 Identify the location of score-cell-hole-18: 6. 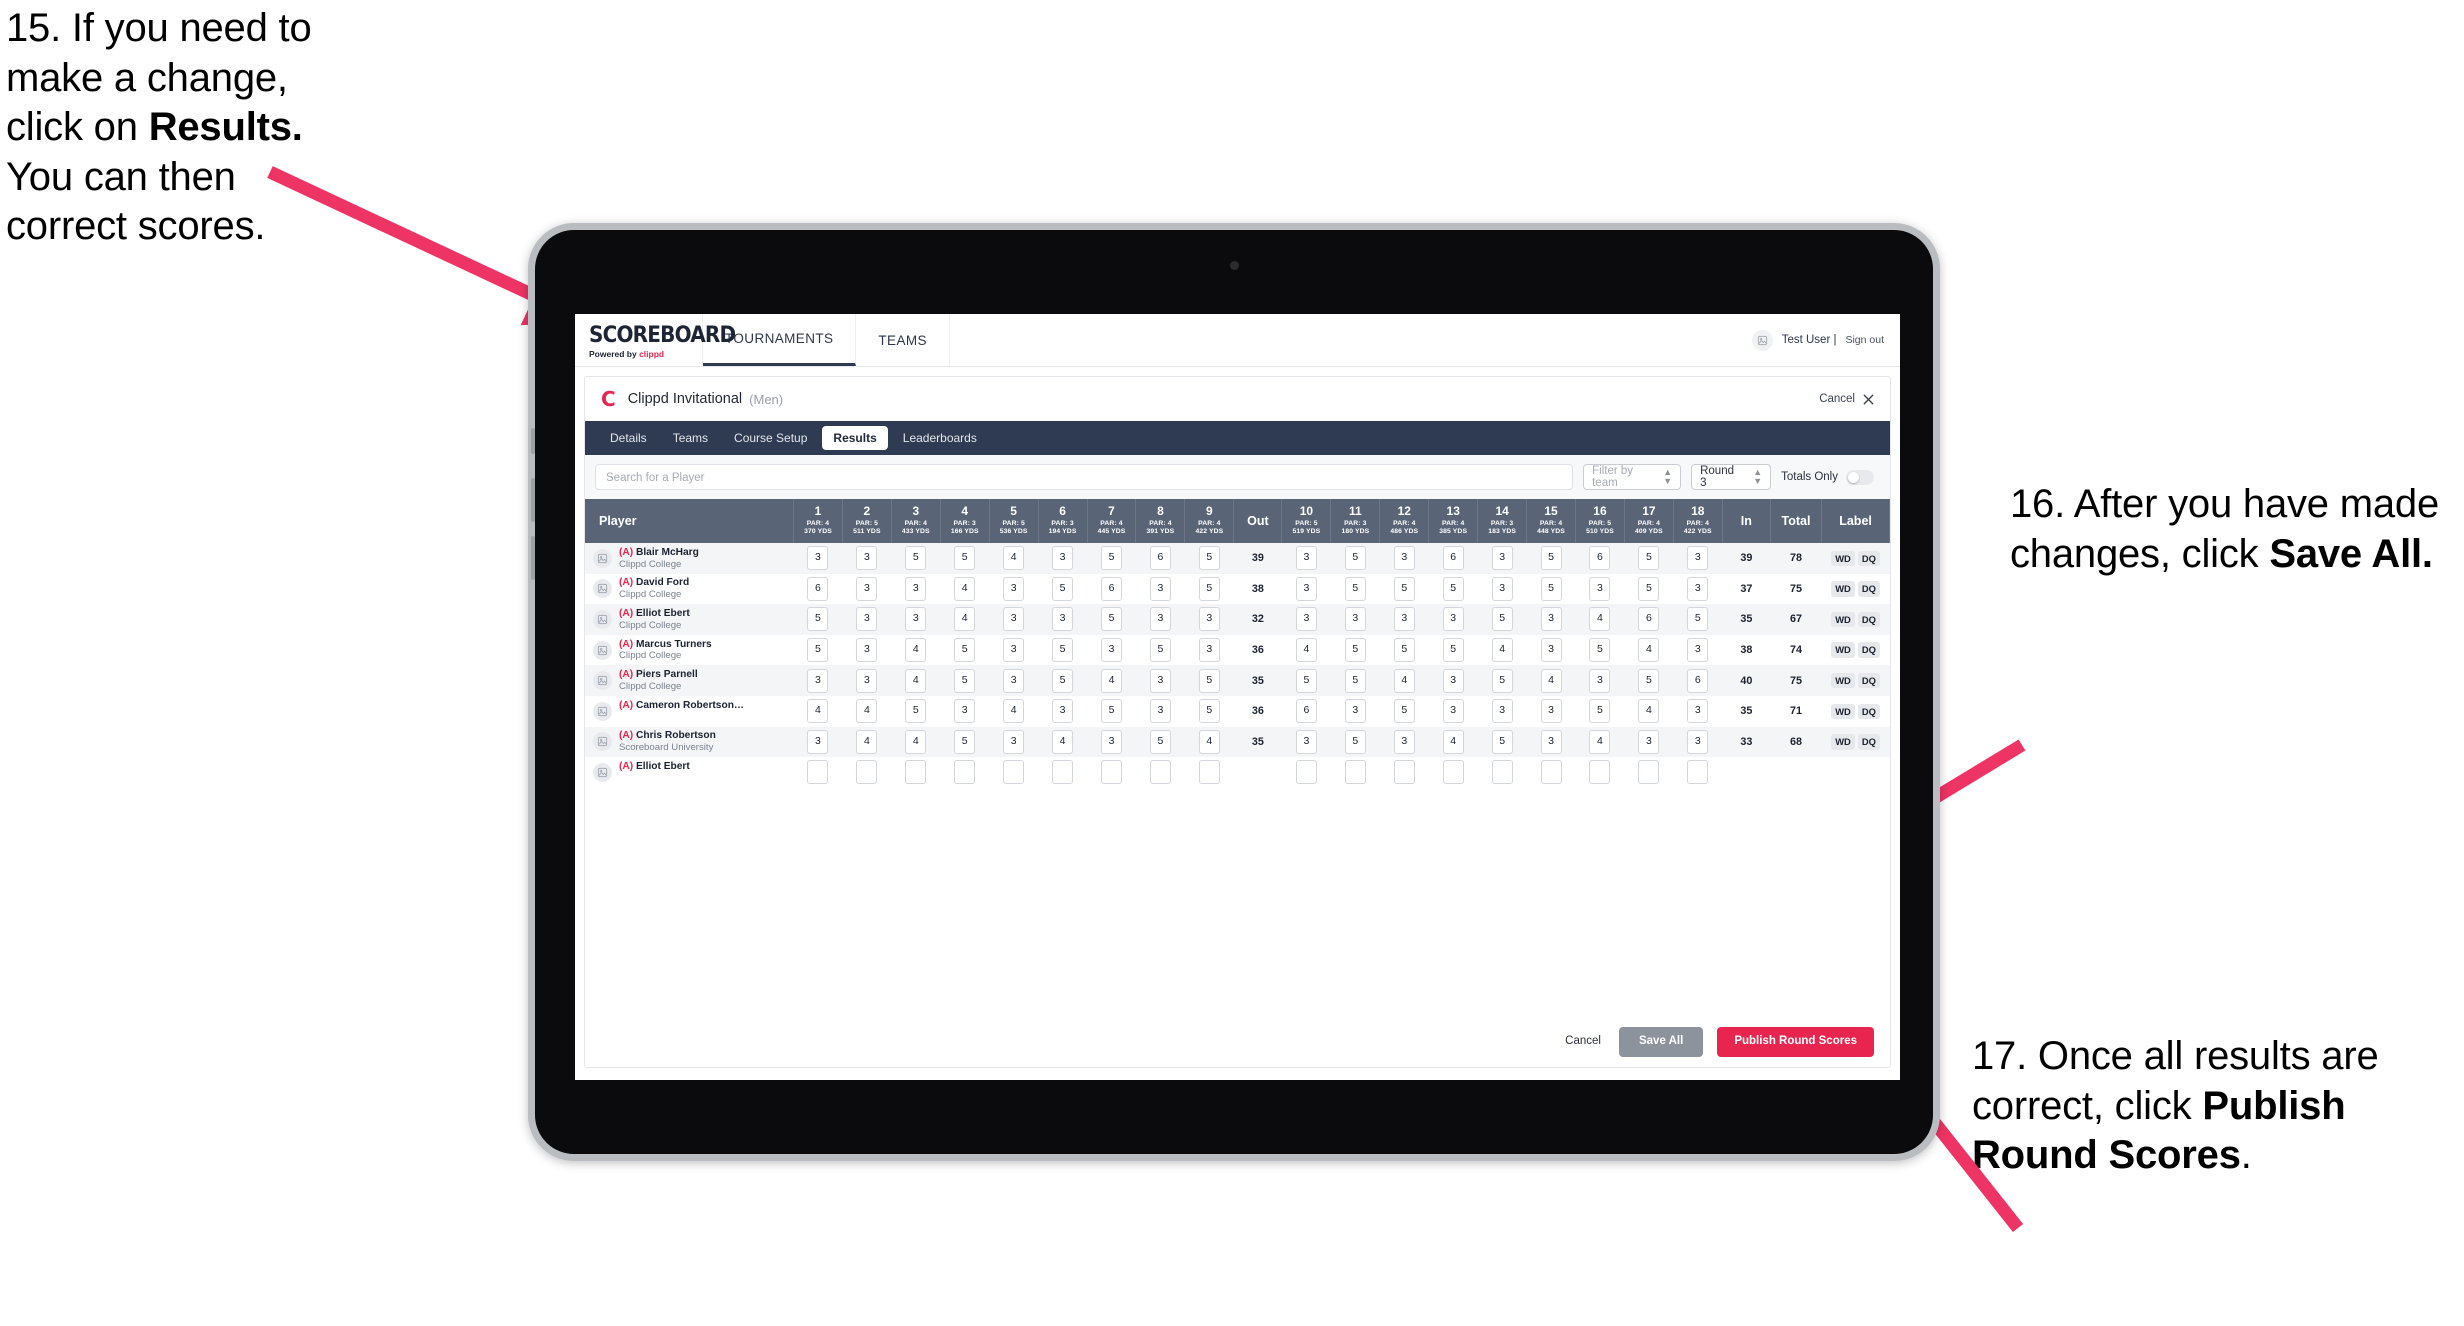
(1697, 680).